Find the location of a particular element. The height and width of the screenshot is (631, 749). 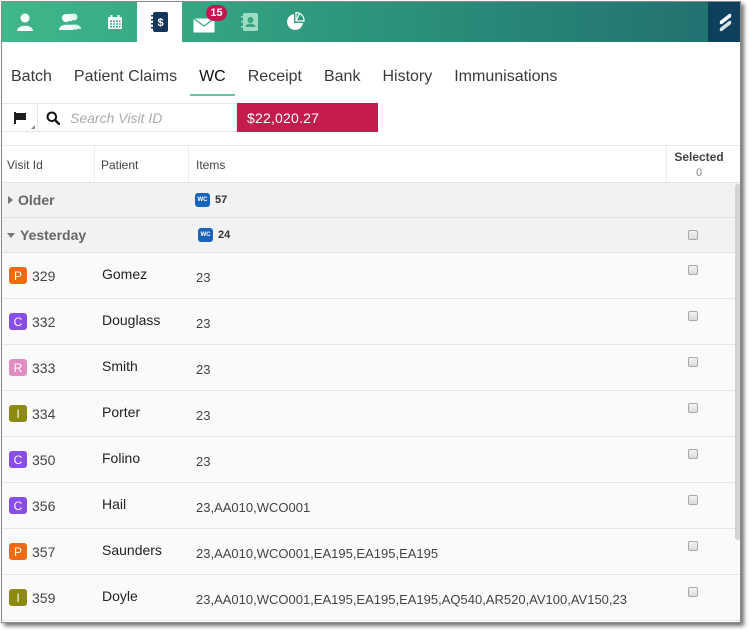

visit-id: 329 is located at coordinates (44, 275).